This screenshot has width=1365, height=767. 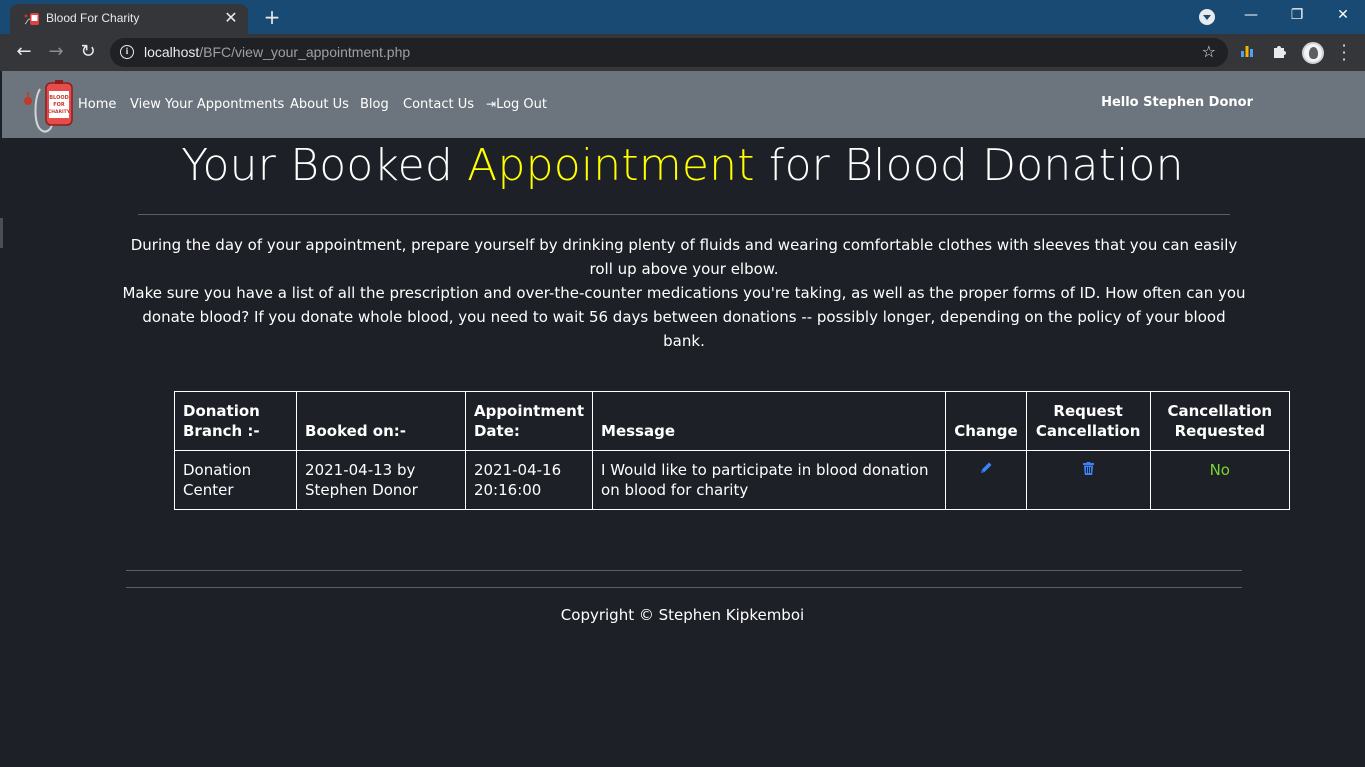 What do you see at coordinates (684, 570) in the screenshot?
I see `footer-divider-top` at bounding box center [684, 570].